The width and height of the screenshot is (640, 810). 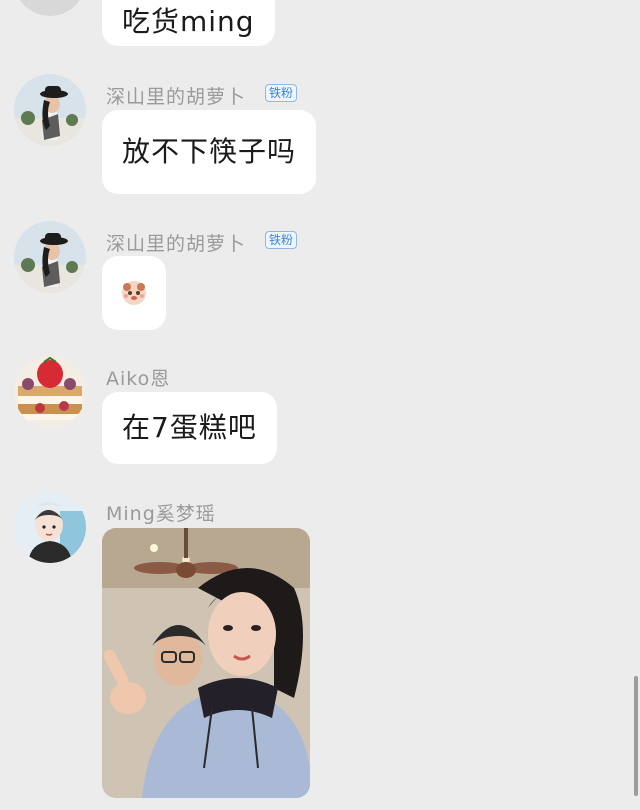 What do you see at coordinates (138, 379) in the screenshot?
I see `sender-name: Aiko恩` at bounding box center [138, 379].